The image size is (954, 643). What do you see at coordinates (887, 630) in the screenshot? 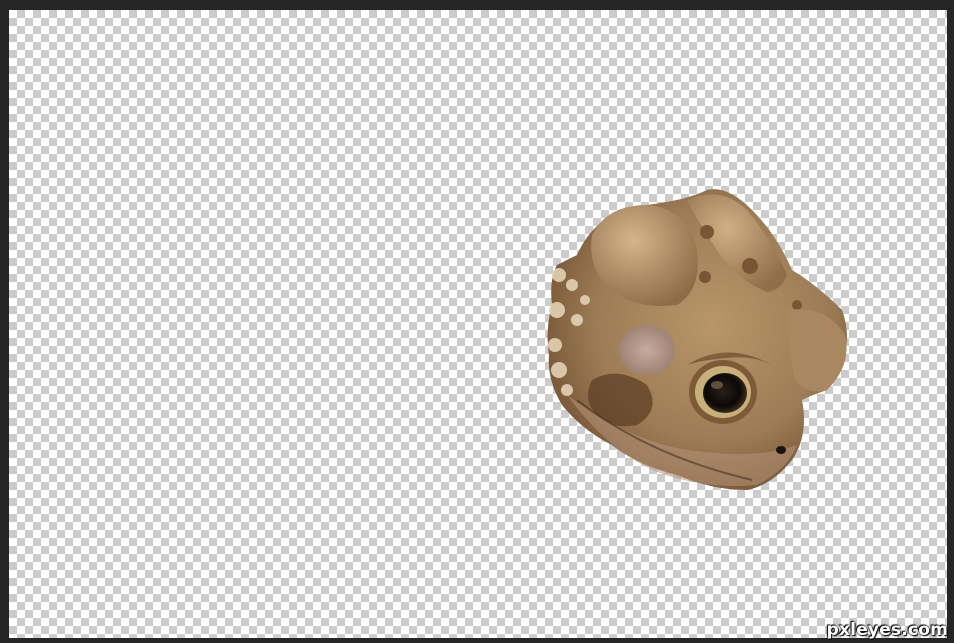
I see `watermark-text: pxleyes.com` at bounding box center [887, 630].